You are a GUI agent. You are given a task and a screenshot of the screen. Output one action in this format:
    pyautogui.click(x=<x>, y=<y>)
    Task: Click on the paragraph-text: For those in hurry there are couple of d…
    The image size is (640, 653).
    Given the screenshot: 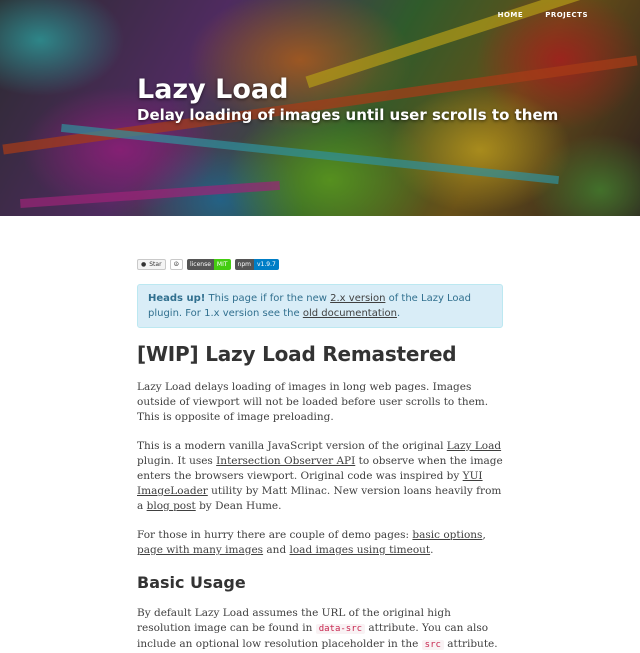 What is the action you would take?
    pyautogui.click(x=275, y=535)
    